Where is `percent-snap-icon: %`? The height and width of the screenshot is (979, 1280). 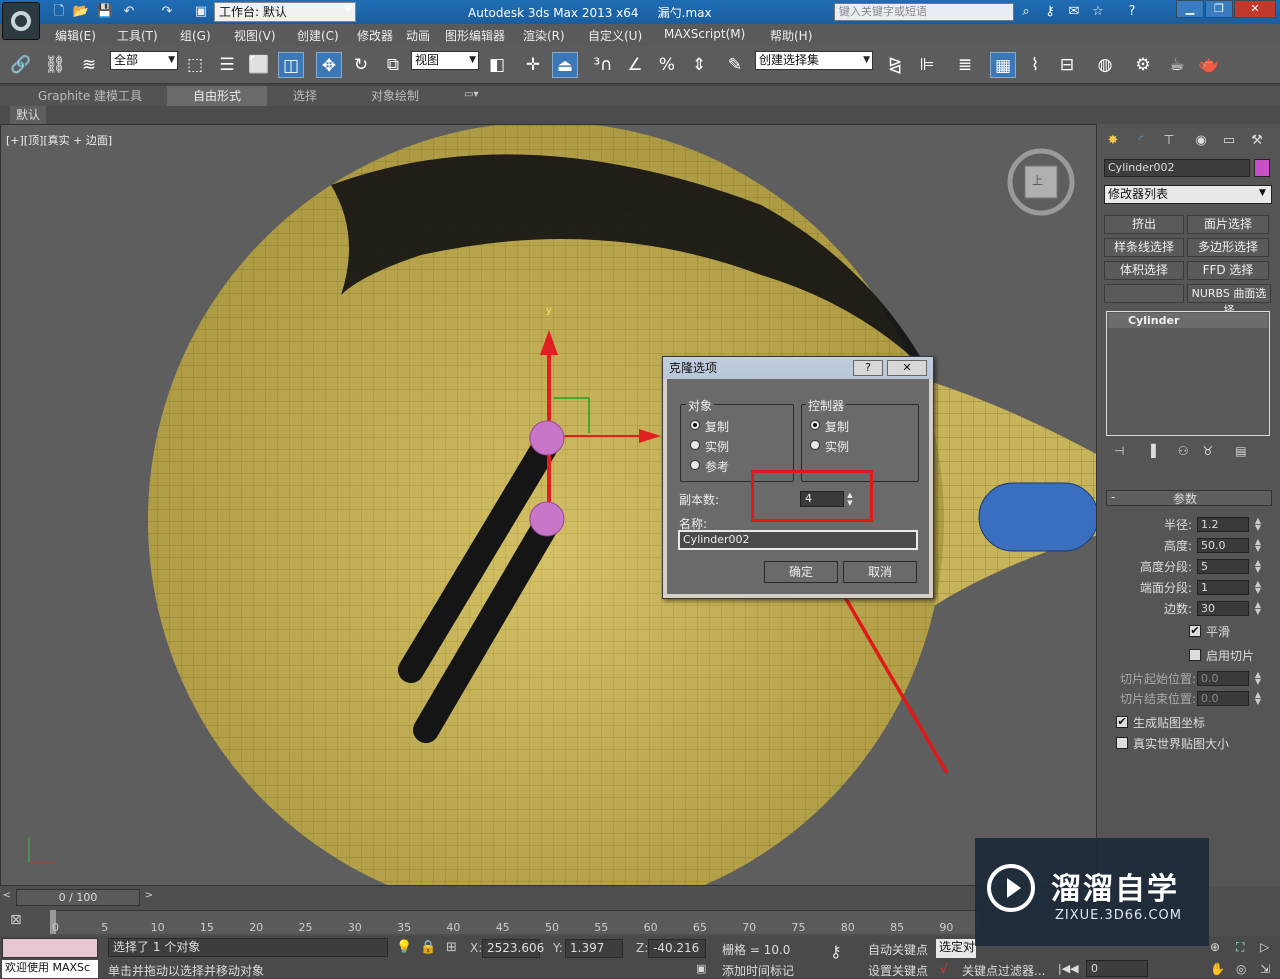 percent-snap-icon: % is located at coordinates (667, 65).